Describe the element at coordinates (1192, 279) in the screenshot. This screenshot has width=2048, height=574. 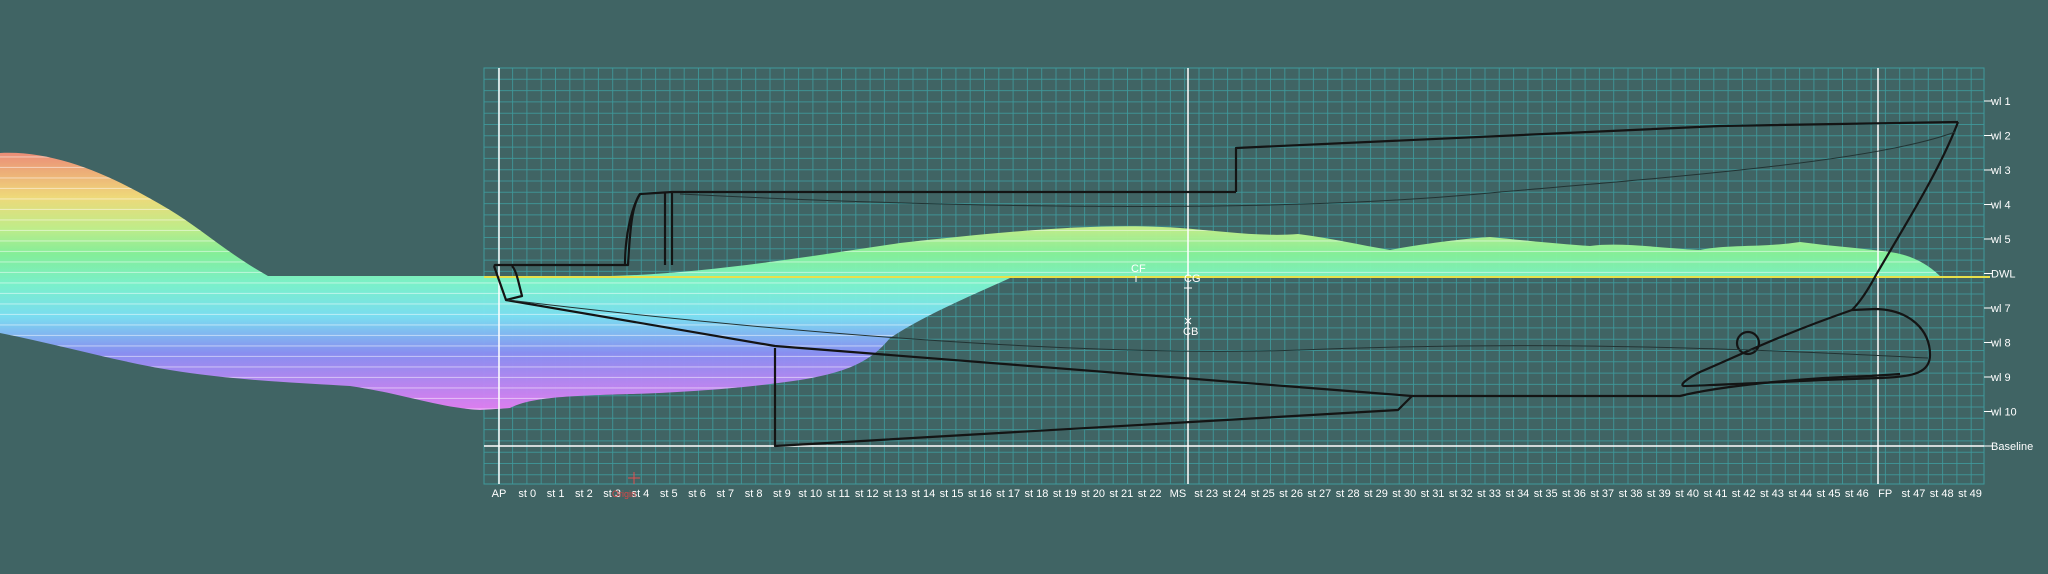
I see `svg-text: CG` at that location.